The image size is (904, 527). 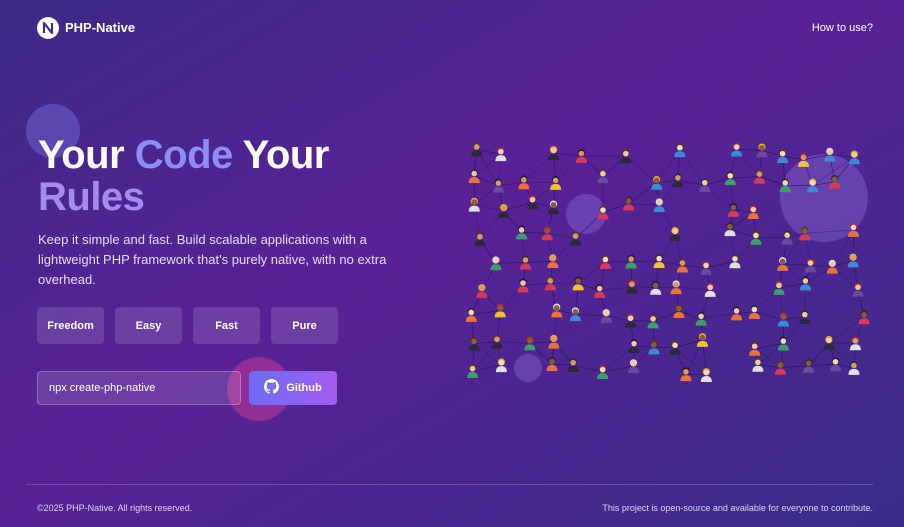 I want to click on install-command-input, so click(x=139, y=388).